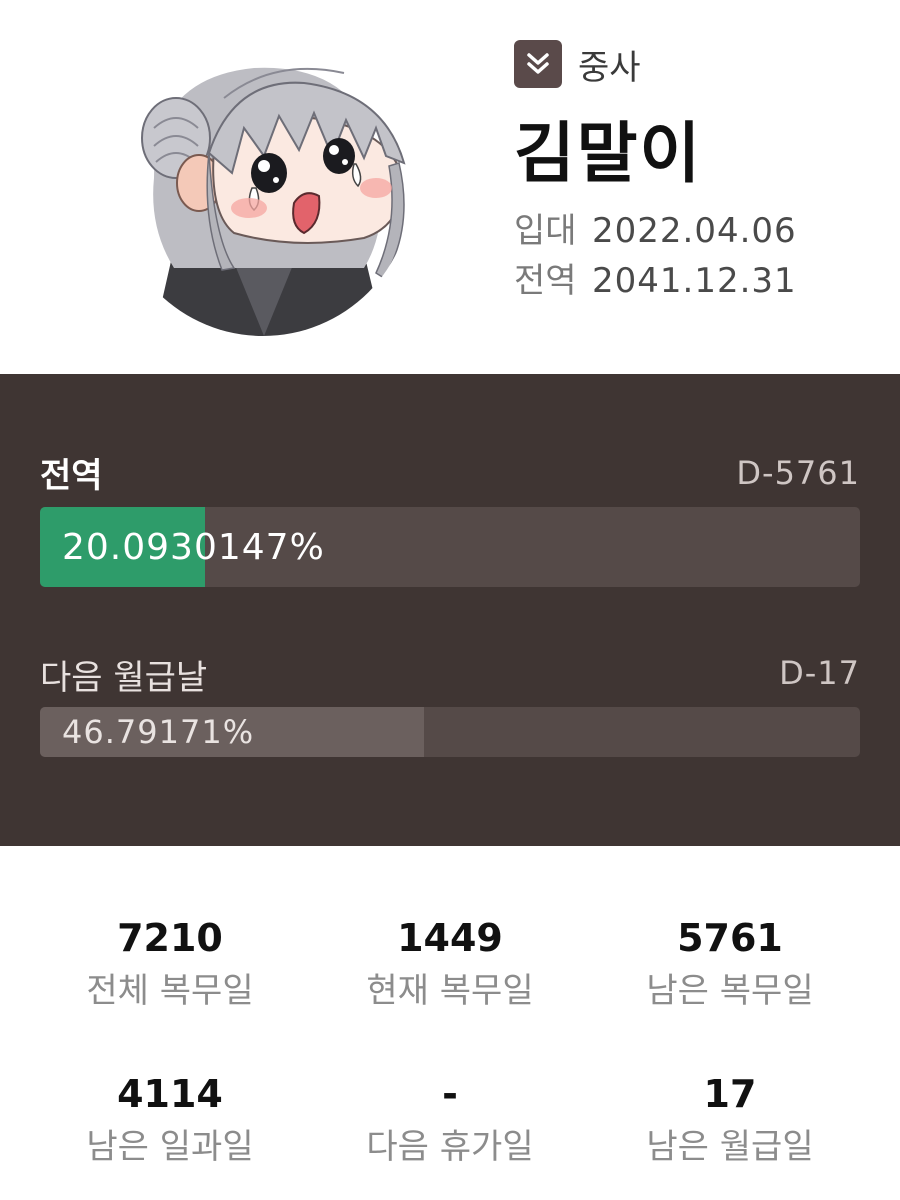 The width and height of the screenshot is (900, 1200). Describe the element at coordinates (450, 547) in the screenshot. I see `discharge-progress-bar: 20.0930147%` at that location.